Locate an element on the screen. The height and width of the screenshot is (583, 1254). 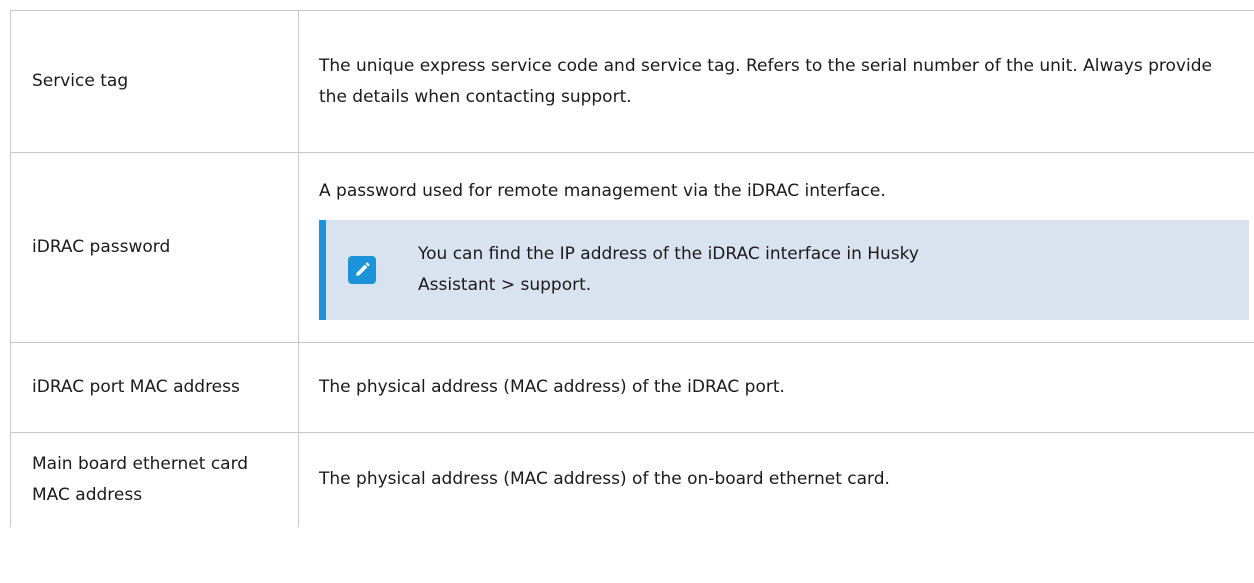
term-cell: iDRAC password is located at coordinates (154, 247).